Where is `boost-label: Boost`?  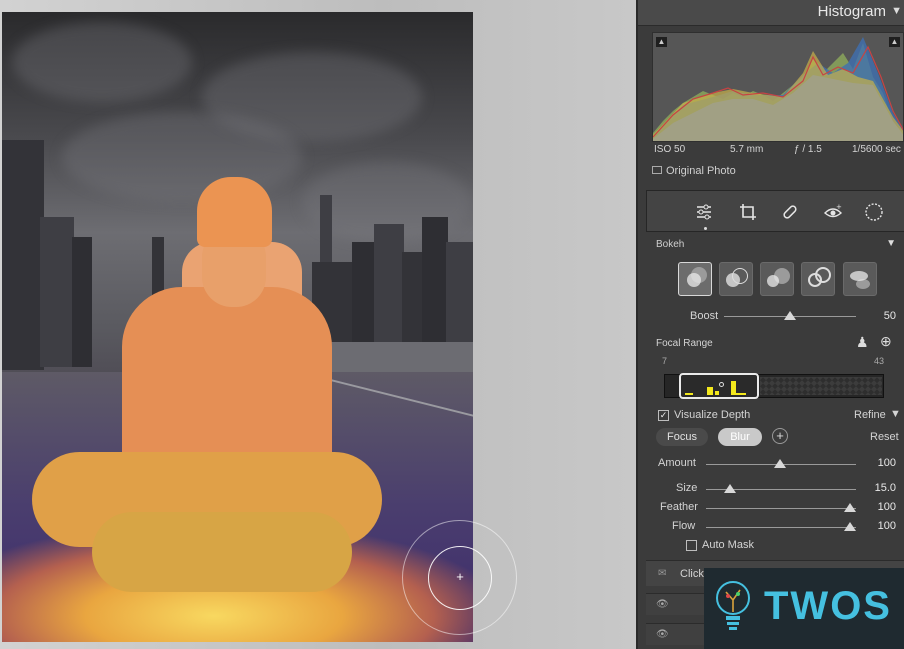 boost-label: Boost is located at coordinates (704, 316).